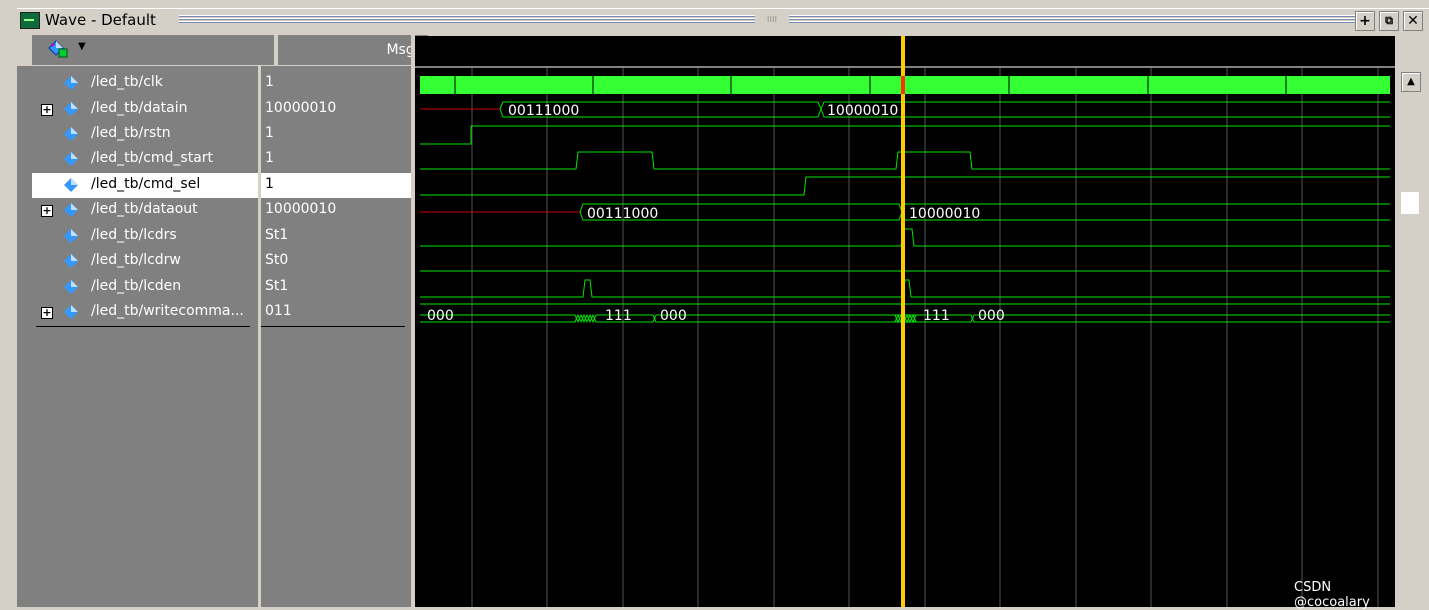  Describe the element at coordinates (58, 50) in the screenshot. I see `add-signal-icon` at that location.